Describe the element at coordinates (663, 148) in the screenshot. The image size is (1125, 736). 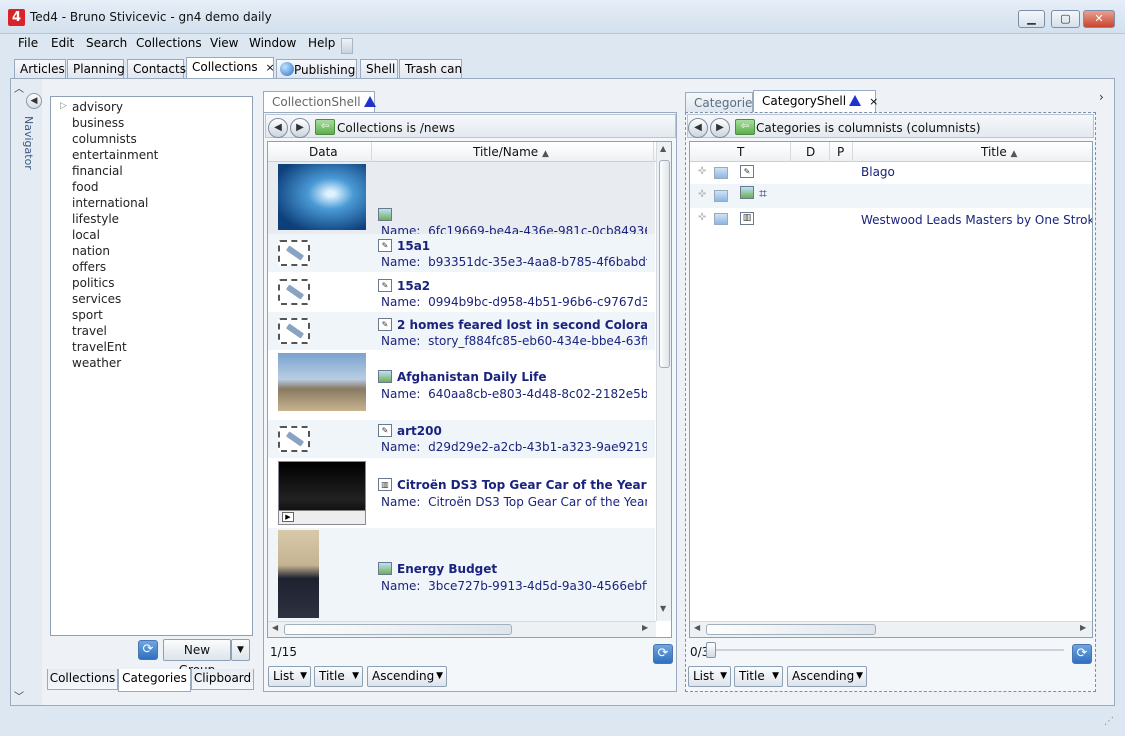
I see `scroll-up-icon: ▲` at that location.